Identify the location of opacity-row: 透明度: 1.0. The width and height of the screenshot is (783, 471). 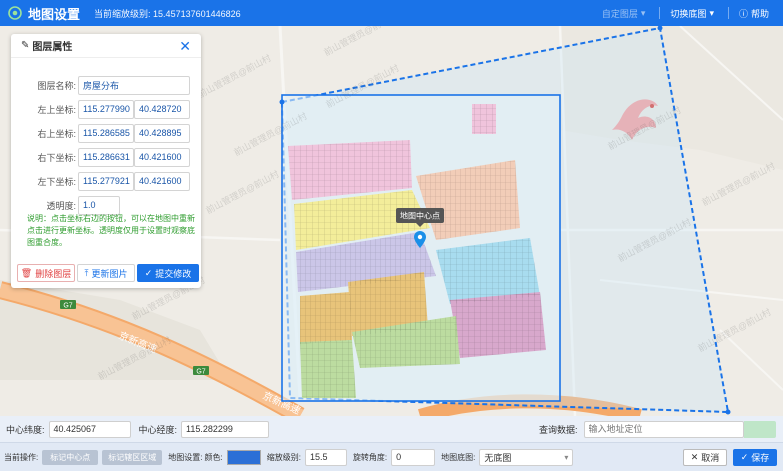
(65, 205).